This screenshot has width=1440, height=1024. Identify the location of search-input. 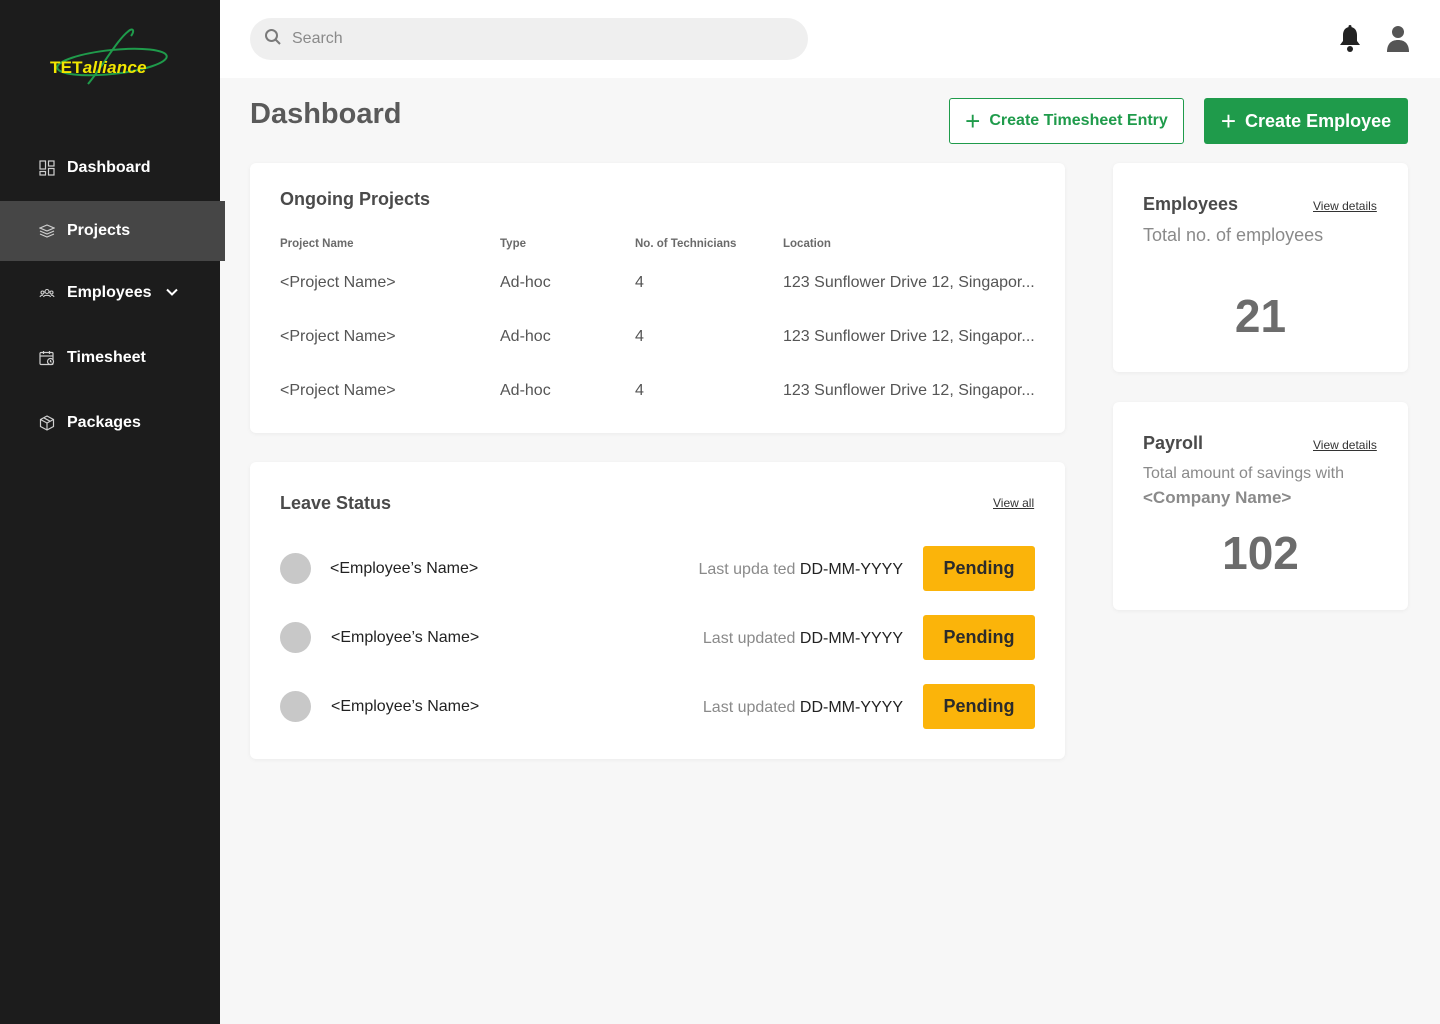
(532, 39).